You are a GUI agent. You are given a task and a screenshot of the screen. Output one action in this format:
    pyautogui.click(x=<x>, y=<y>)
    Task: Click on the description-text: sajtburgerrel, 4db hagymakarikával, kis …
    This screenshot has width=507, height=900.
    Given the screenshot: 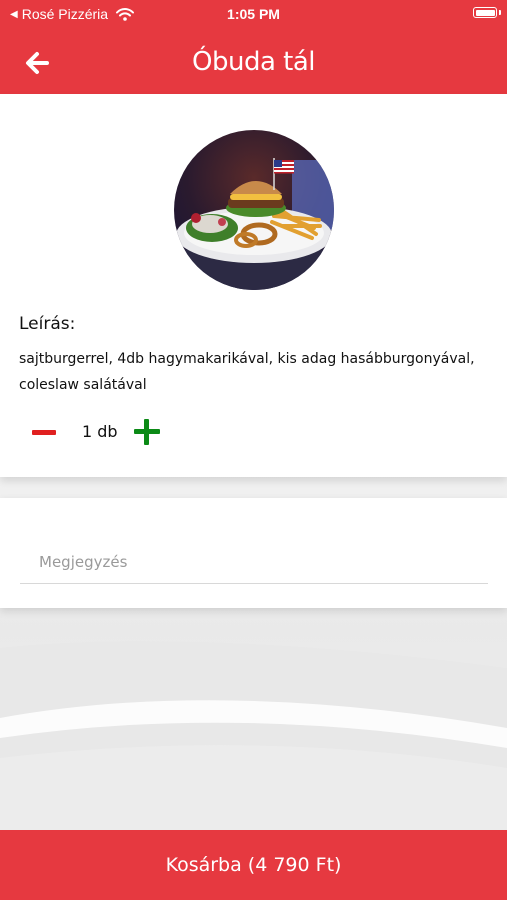 What is the action you would take?
    pyautogui.click(x=247, y=372)
    